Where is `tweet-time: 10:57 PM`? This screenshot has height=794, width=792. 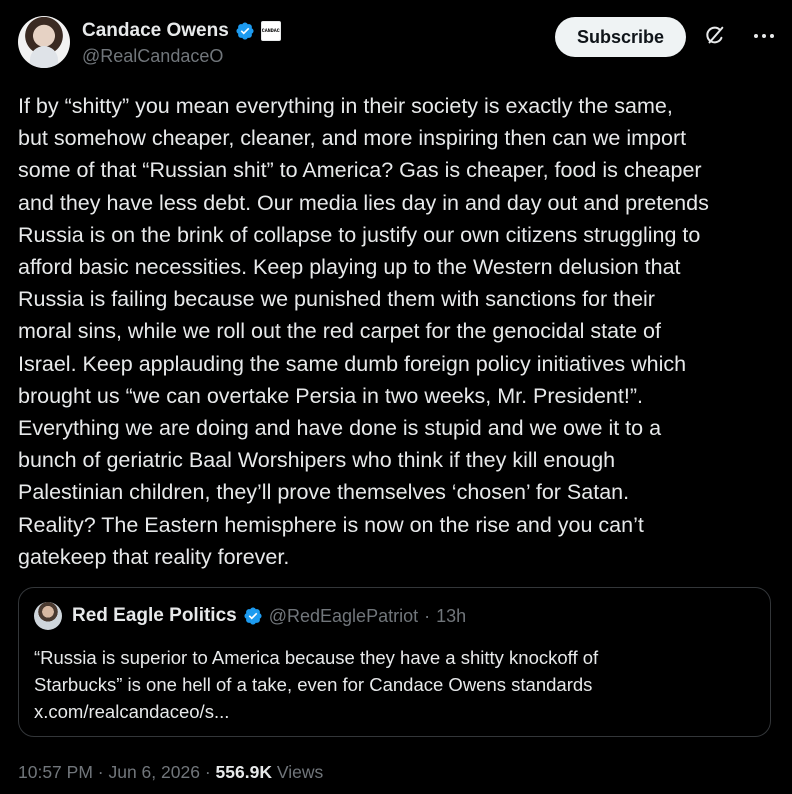 tweet-time: 10:57 PM is located at coordinates (55, 772).